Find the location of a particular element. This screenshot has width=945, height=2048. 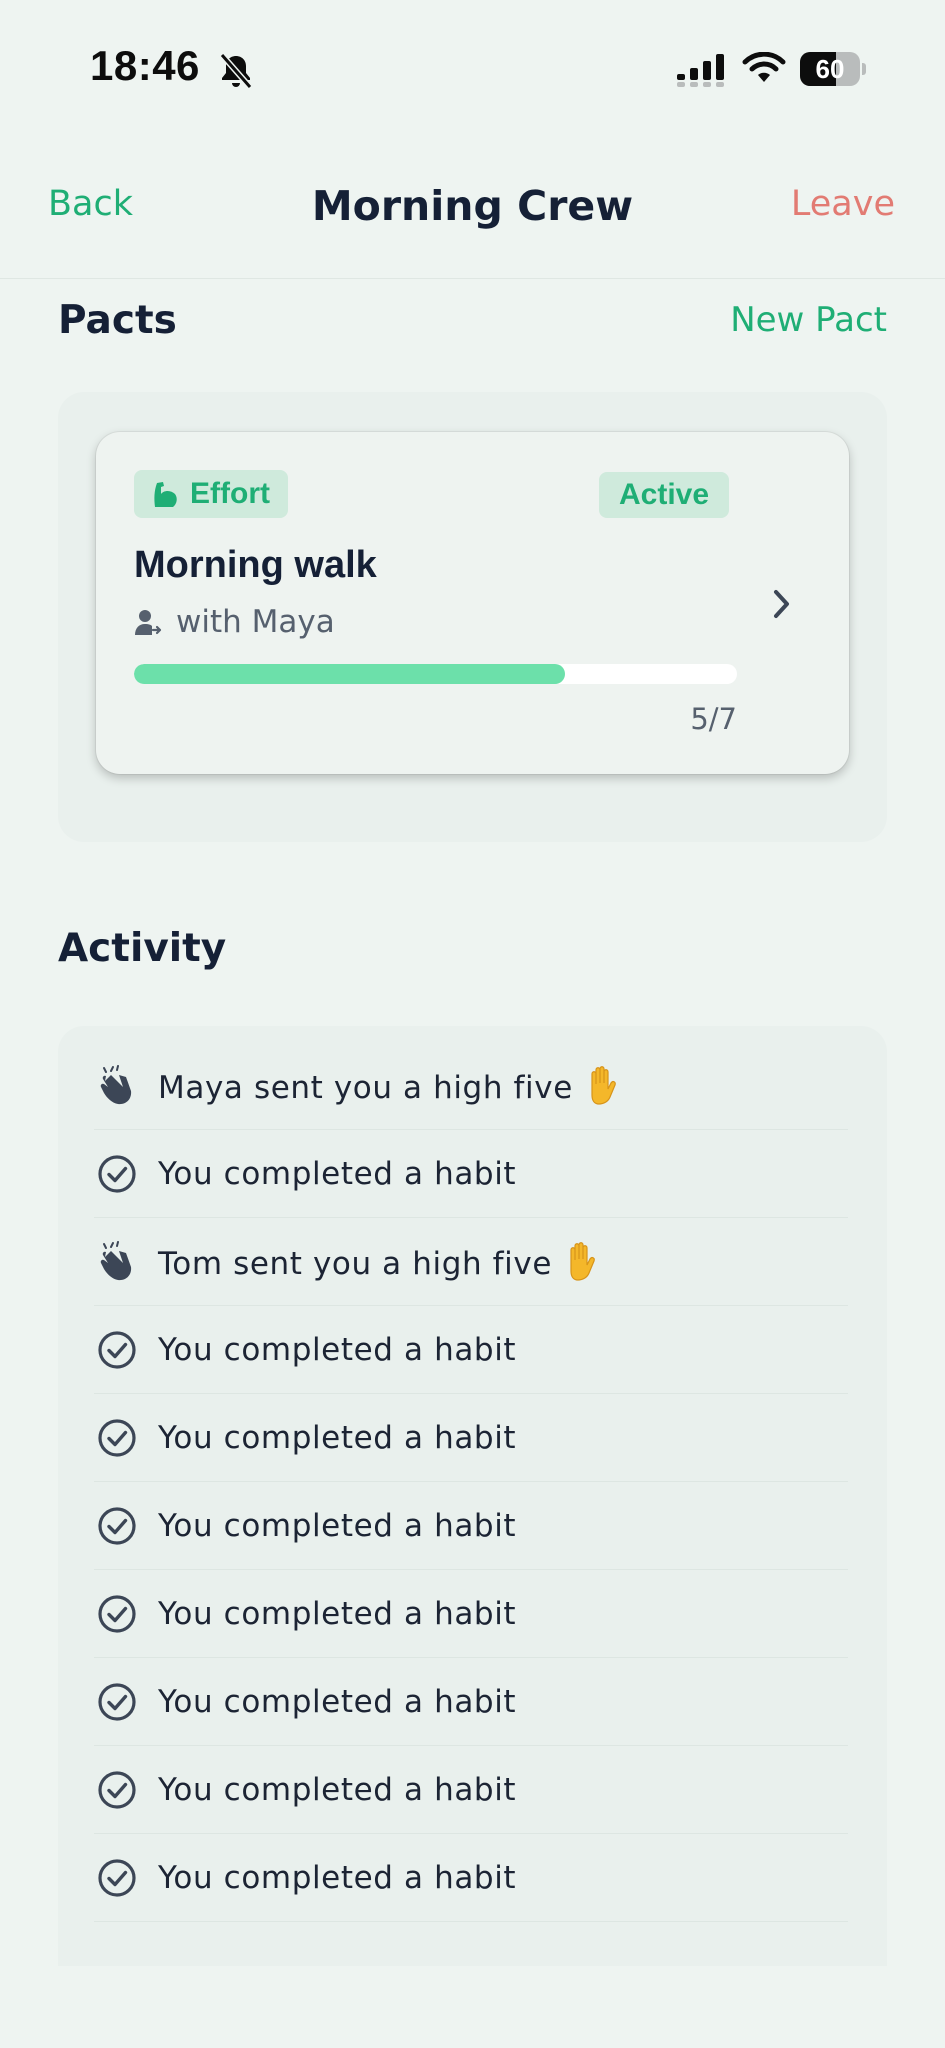

flexed-bicep-icon is located at coordinates (165, 494).